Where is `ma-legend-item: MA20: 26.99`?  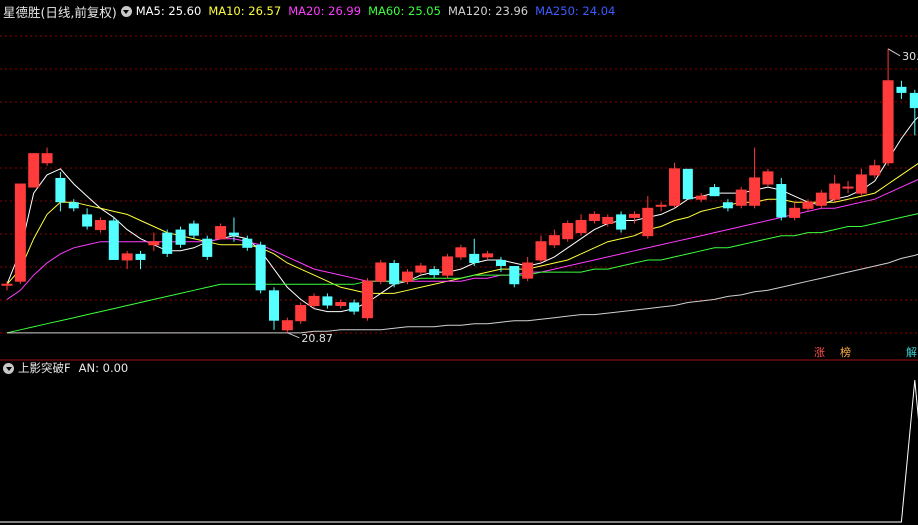
ma-legend-item: MA20: 26.99 is located at coordinates (325, 11).